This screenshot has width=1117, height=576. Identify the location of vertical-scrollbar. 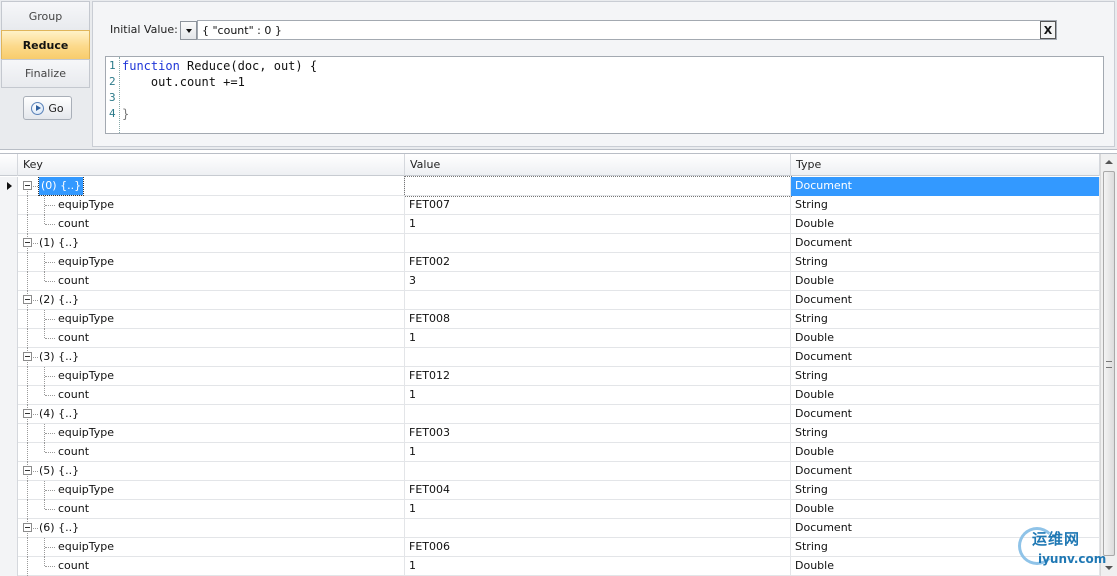
(1108, 365).